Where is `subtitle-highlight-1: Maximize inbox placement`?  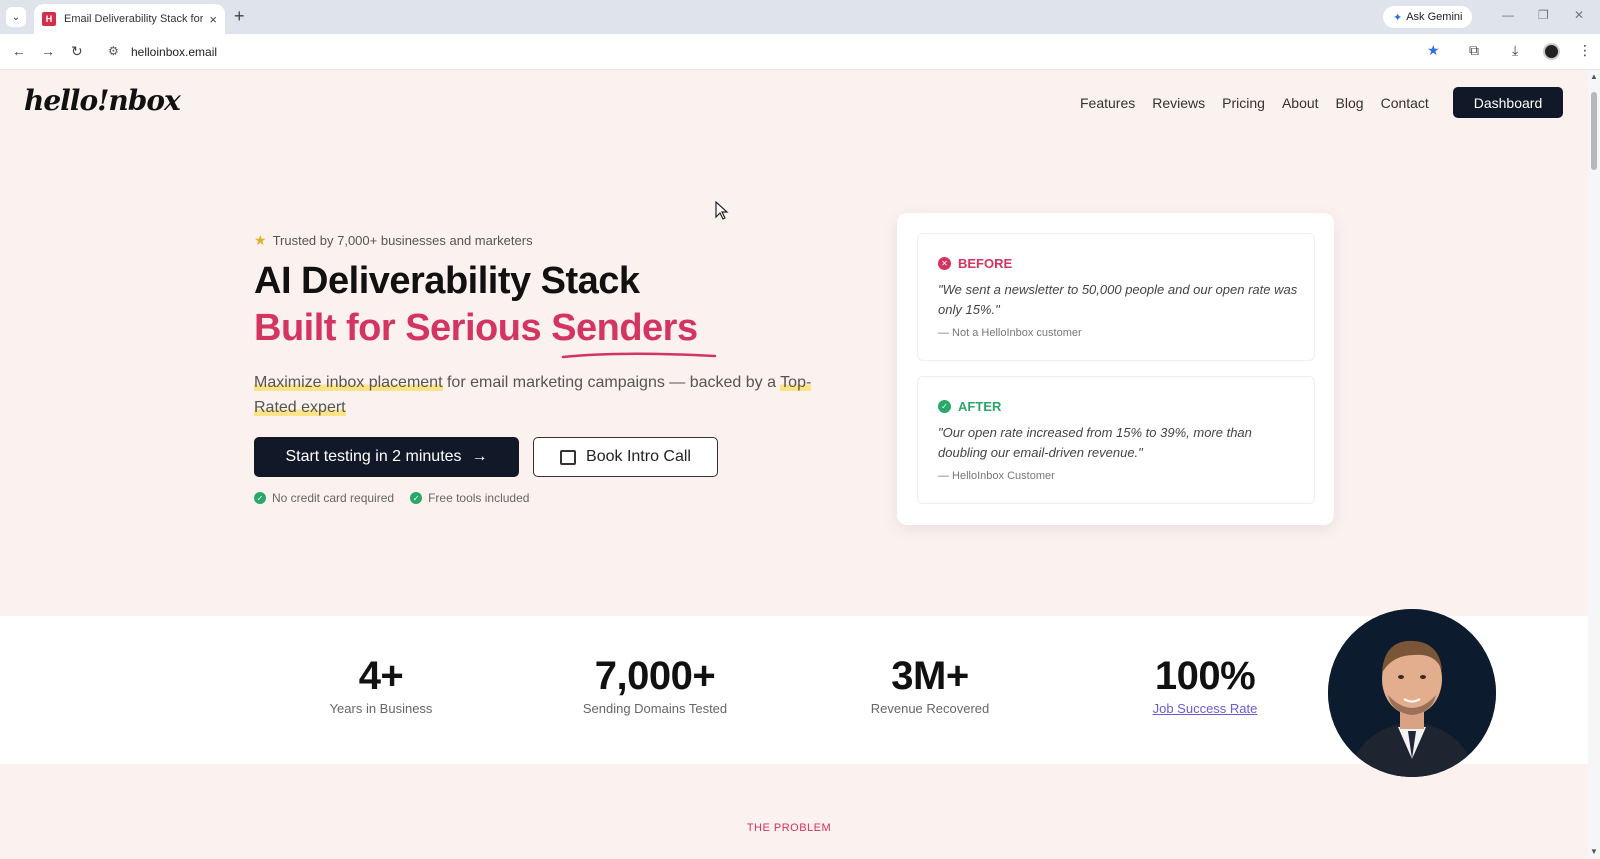 subtitle-highlight-1: Maximize inbox placement is located at coordinates (348, 382).